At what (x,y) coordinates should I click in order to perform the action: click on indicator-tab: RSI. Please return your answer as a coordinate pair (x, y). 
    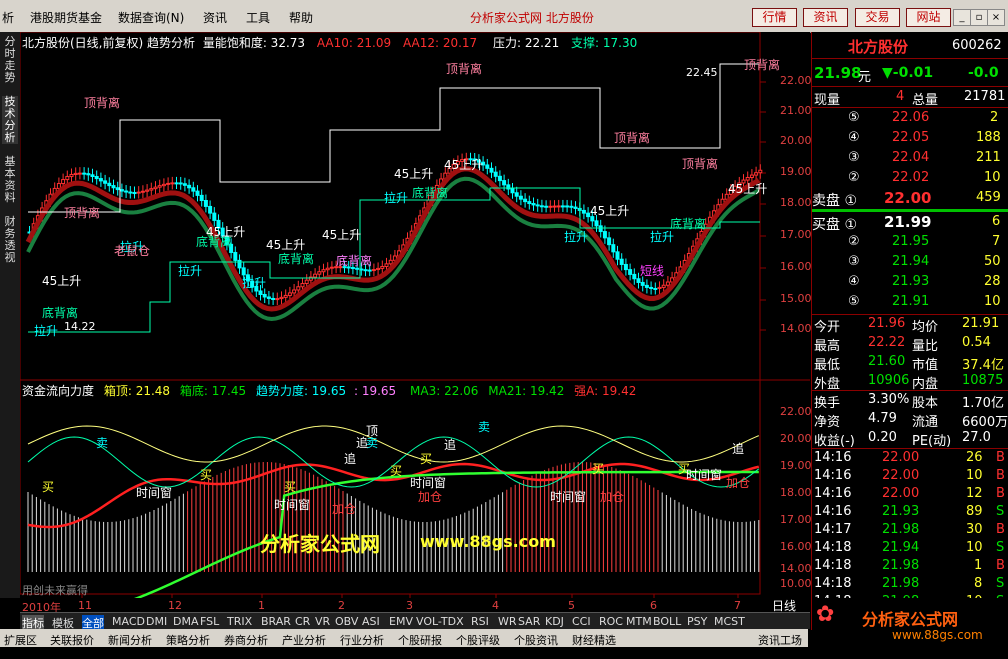
    Looking at the image, I should click on (480, 621).